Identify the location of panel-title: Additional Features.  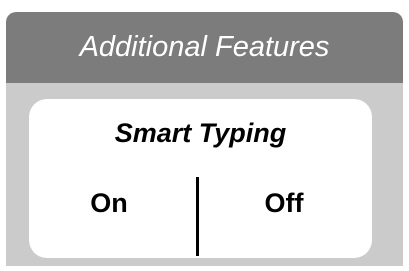
(204, 47).